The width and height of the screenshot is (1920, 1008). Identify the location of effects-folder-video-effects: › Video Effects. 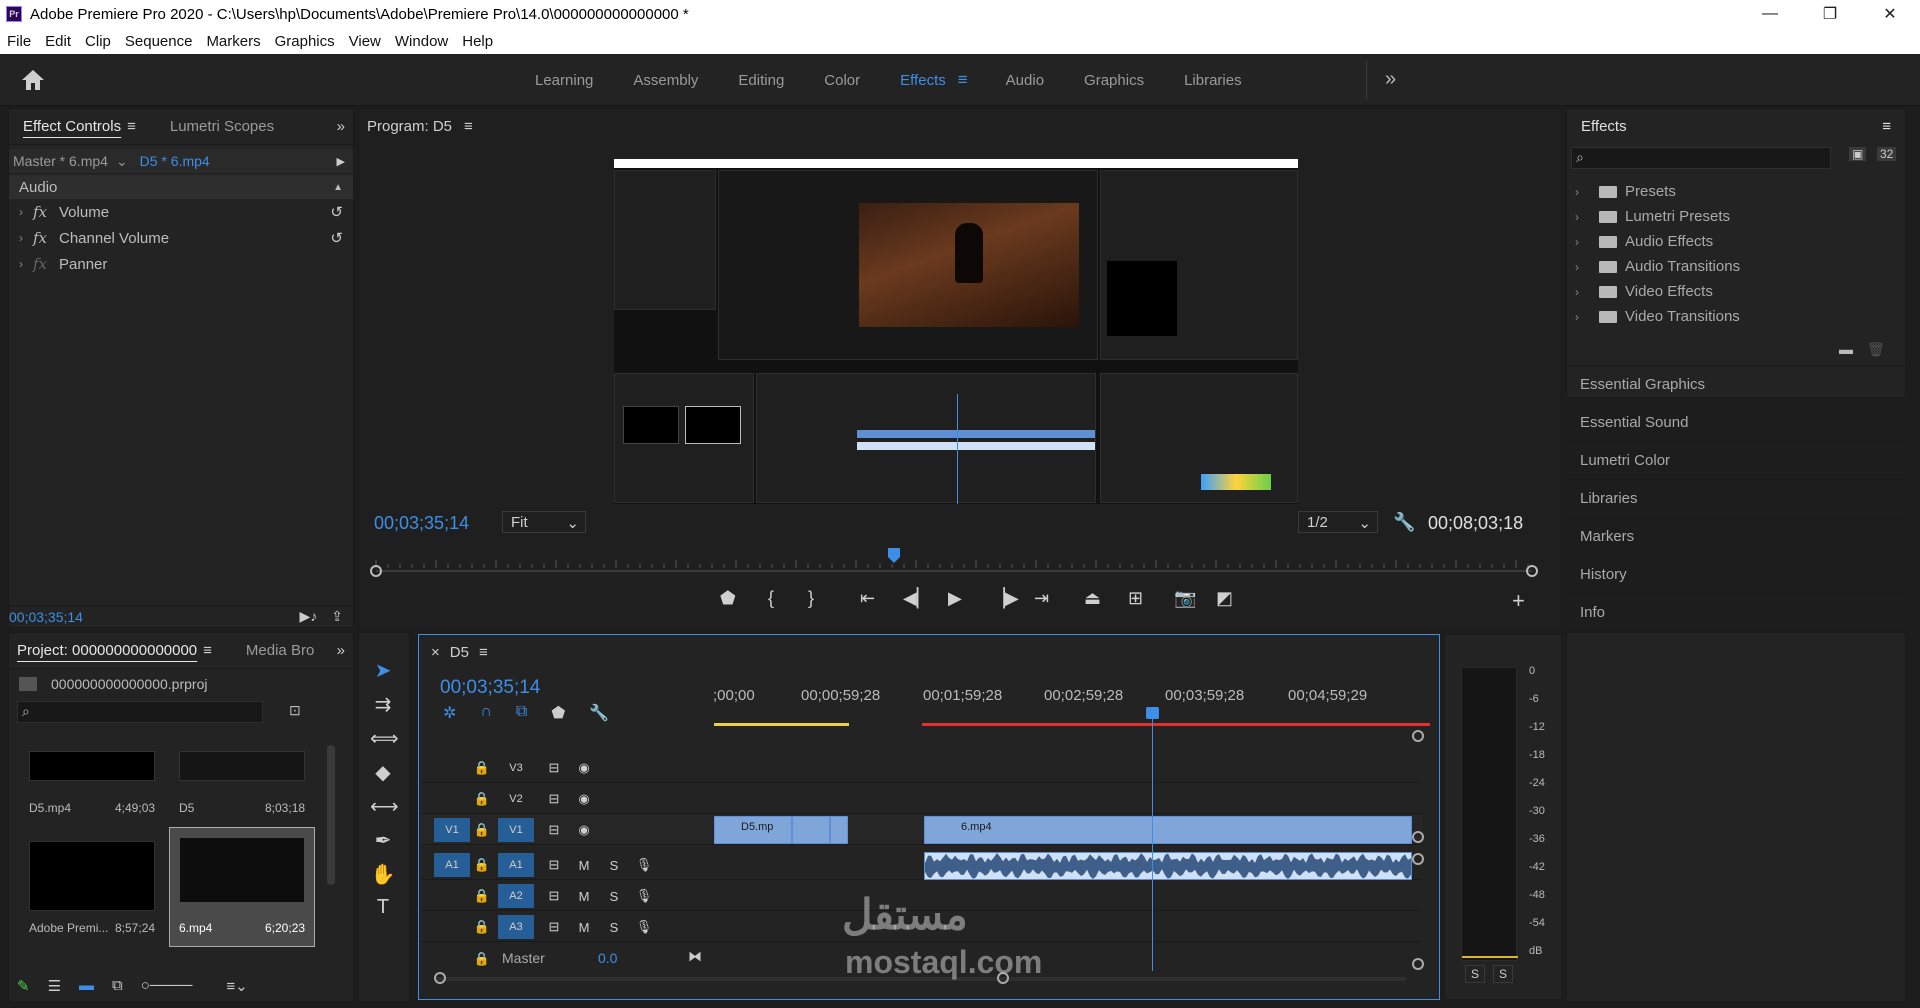
(1736, 291).